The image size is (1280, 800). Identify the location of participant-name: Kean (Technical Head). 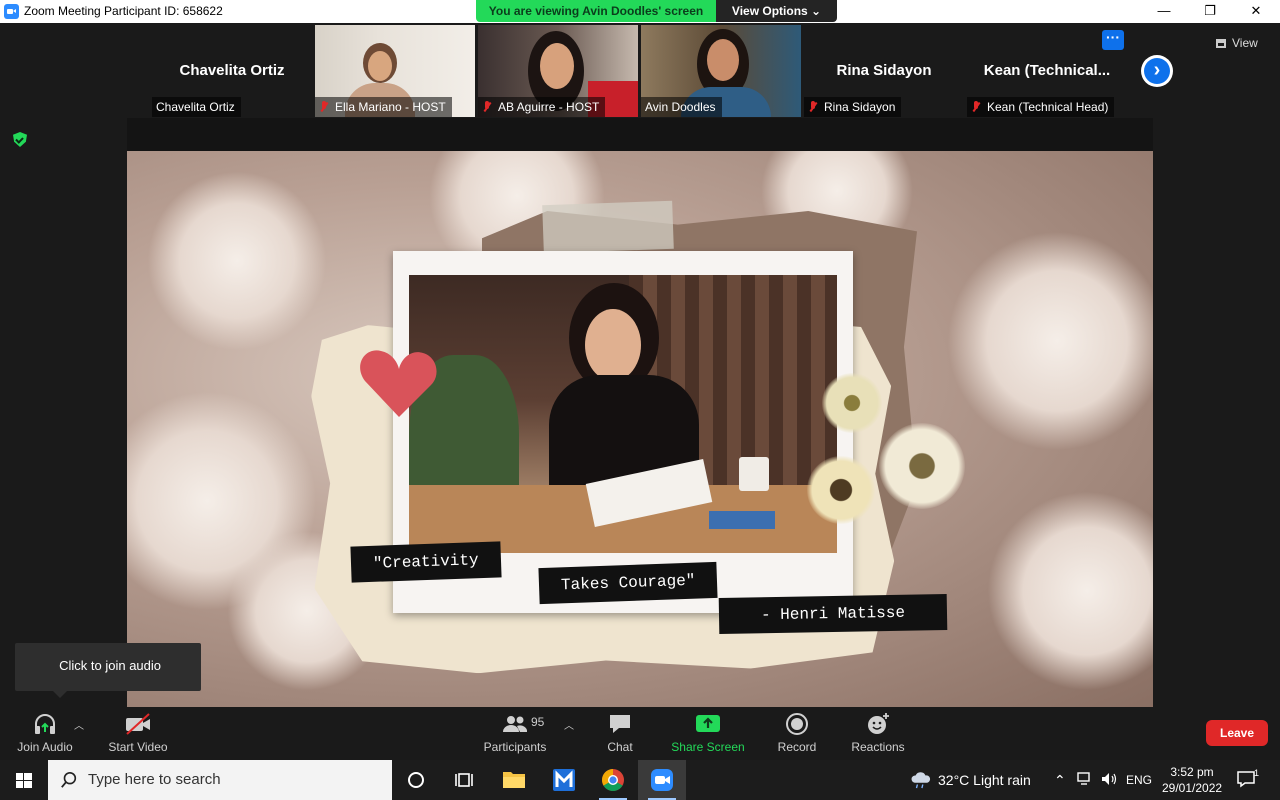
(1048, 107).